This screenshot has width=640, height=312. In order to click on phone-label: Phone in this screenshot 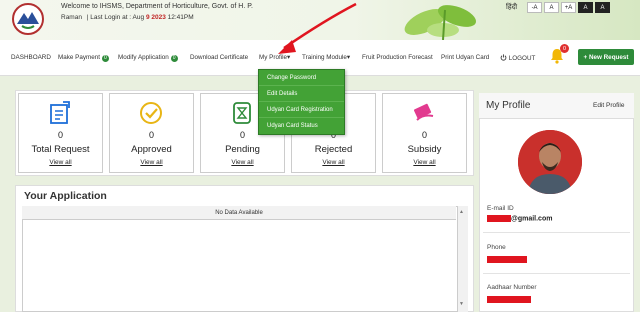, I will do `click(496, 247)`.